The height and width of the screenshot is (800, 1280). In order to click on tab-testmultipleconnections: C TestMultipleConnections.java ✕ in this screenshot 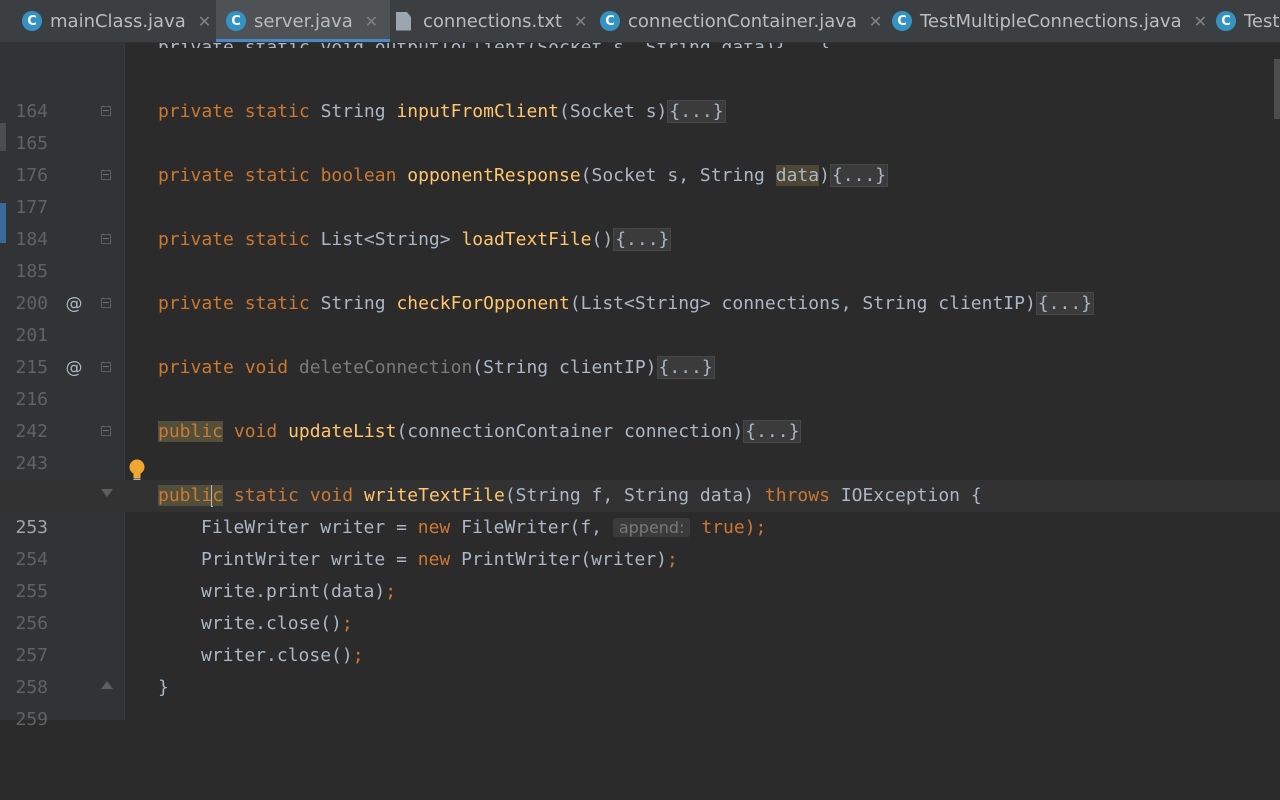, I will do `click(1049, 21)`.